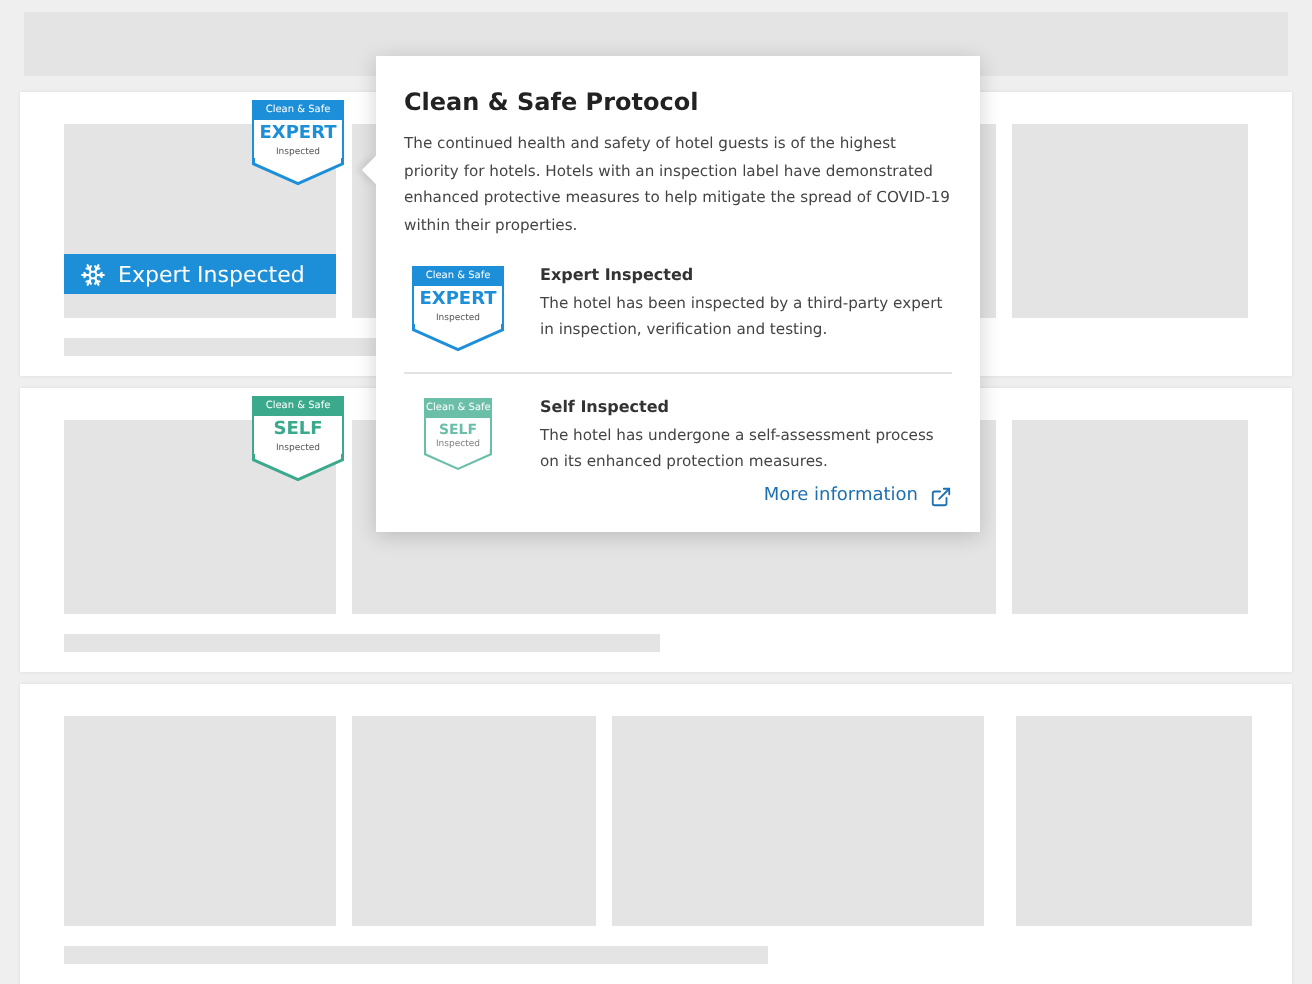 This screenshot has height=984, width=1312. I want to click on badge-title: SELF, so click(298, 432).